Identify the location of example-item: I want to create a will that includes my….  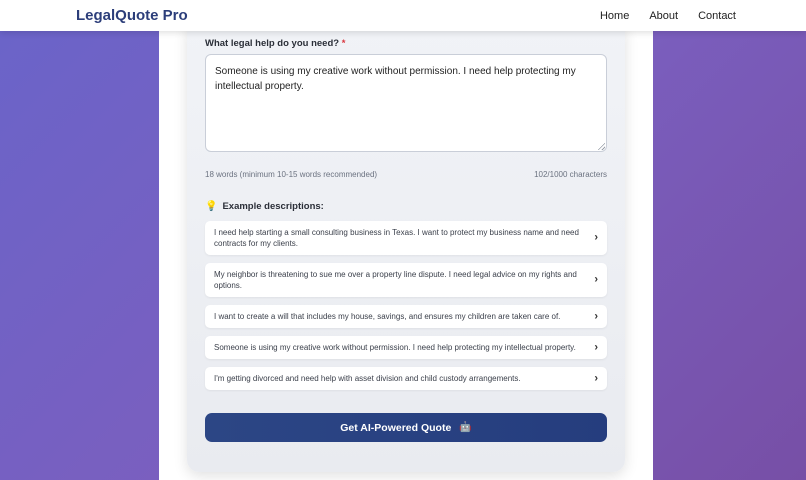
(406, 316).